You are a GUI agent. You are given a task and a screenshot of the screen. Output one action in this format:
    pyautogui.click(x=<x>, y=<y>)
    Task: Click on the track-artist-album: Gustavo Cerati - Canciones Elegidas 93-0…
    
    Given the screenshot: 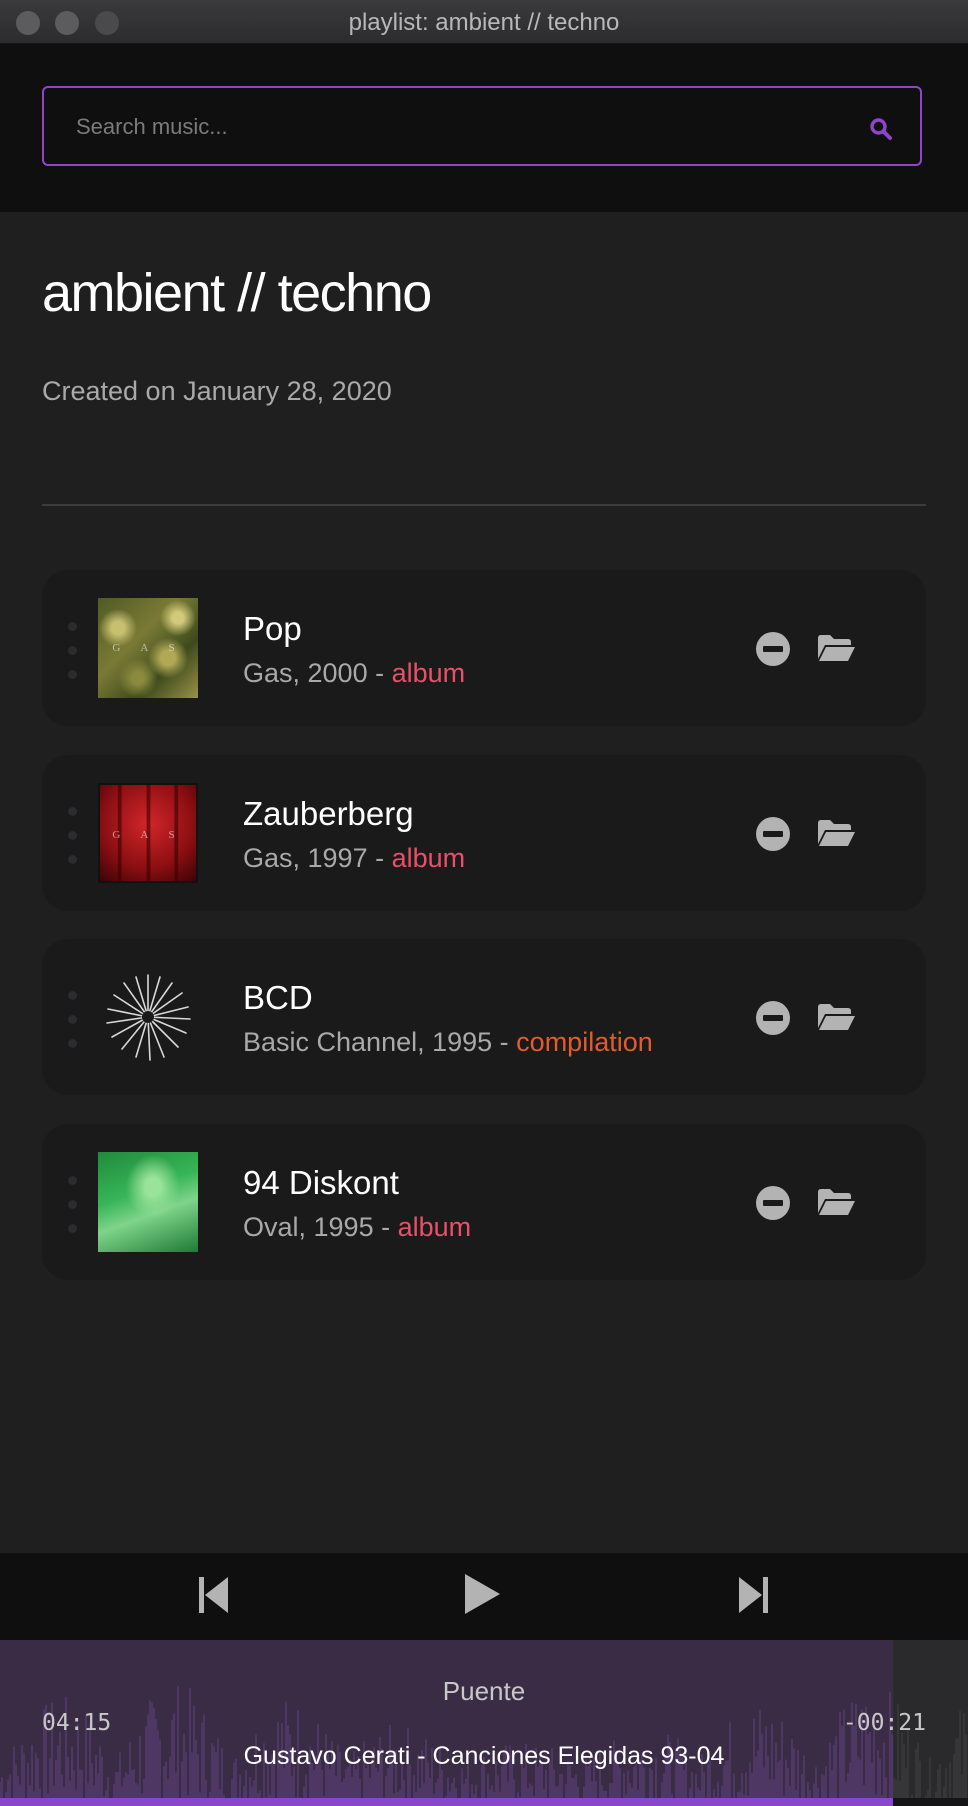 What is the action you would take?
    pyautogui.click(x=484, y=1756)
    